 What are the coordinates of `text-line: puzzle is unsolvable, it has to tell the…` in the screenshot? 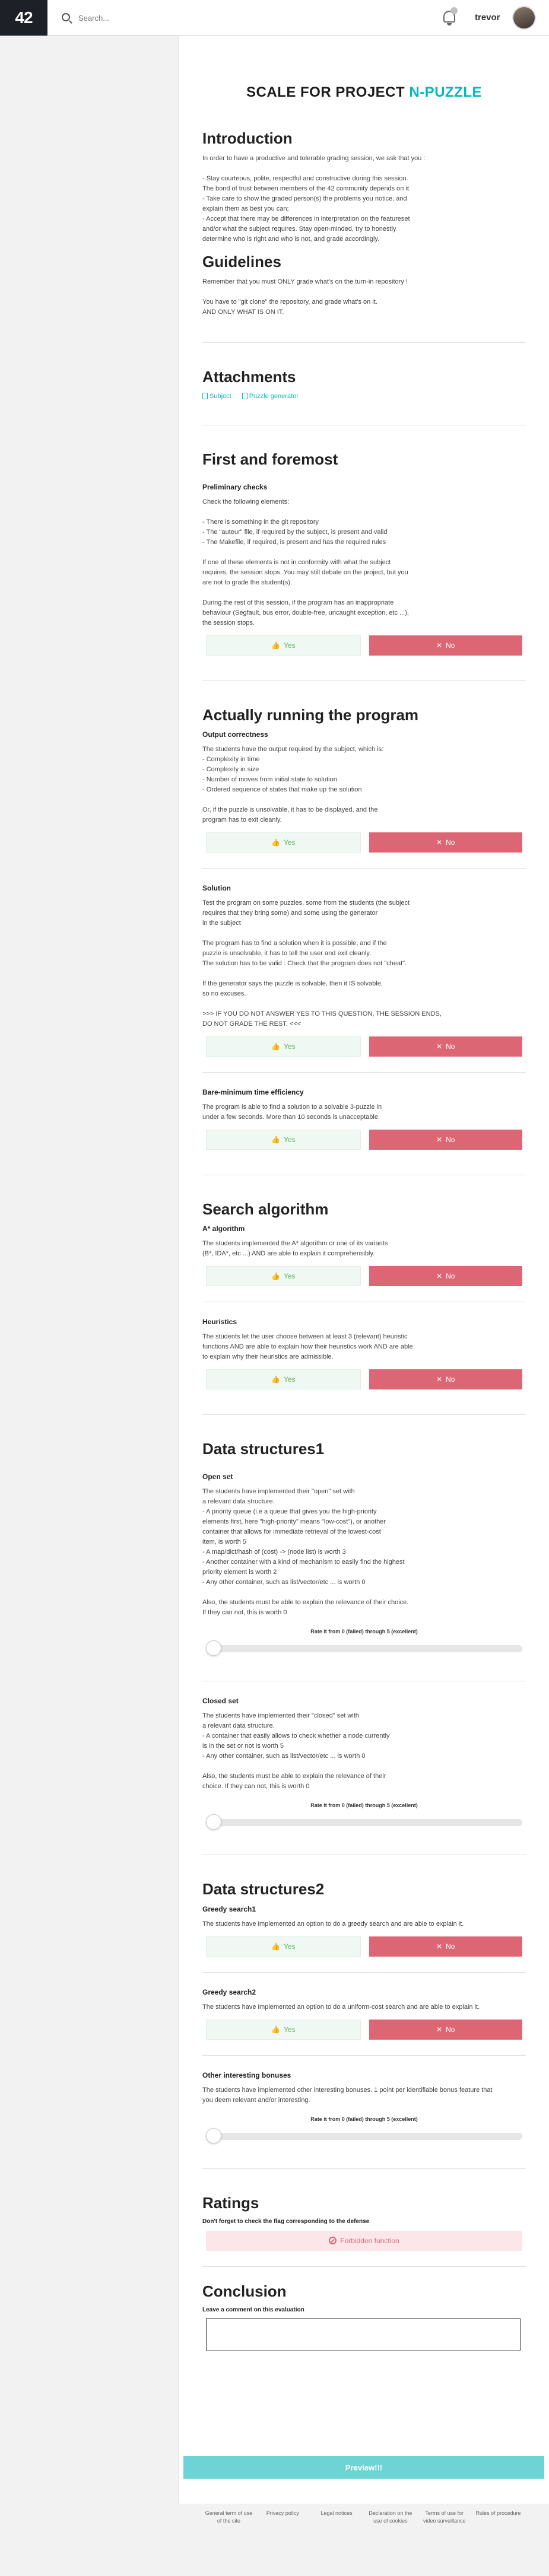 It's located at (287, 953).